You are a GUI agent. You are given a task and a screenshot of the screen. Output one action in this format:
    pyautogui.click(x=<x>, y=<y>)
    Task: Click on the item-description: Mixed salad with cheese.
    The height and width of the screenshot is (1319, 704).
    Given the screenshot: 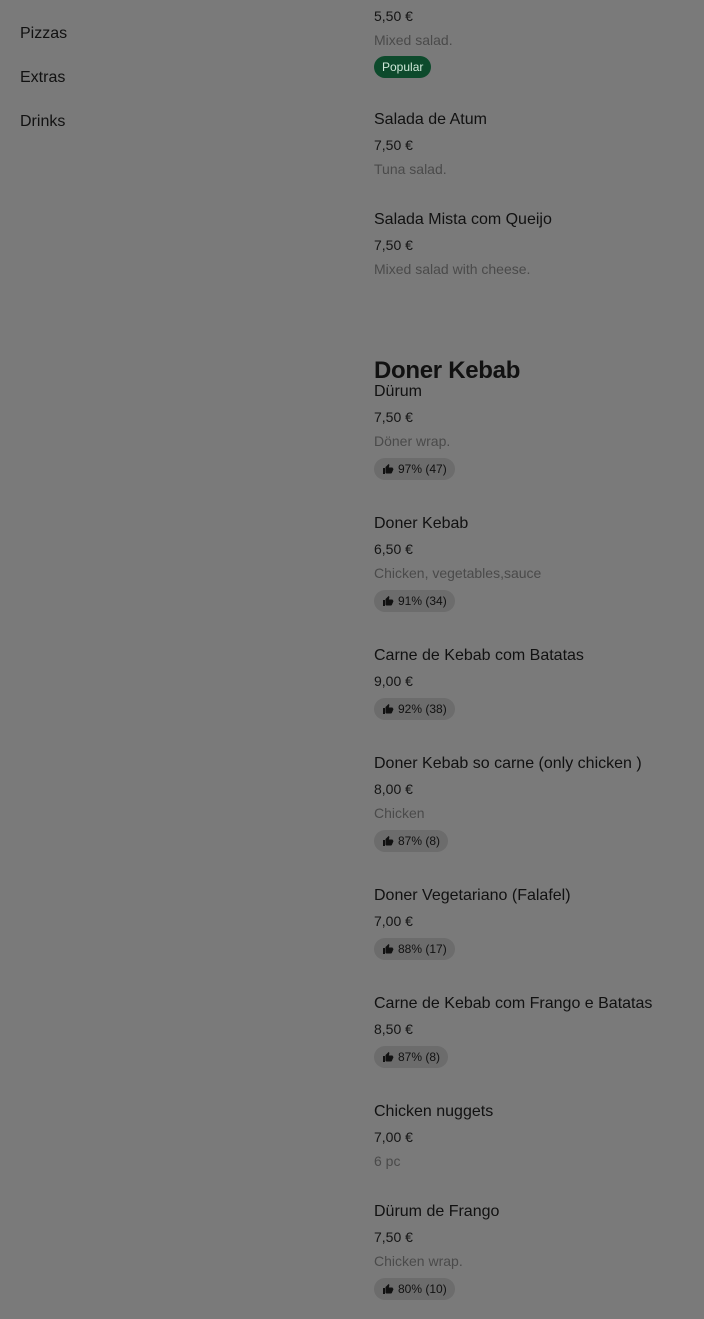 What is the action you would take?
    pyautogui.click(x=452, y=269)
    